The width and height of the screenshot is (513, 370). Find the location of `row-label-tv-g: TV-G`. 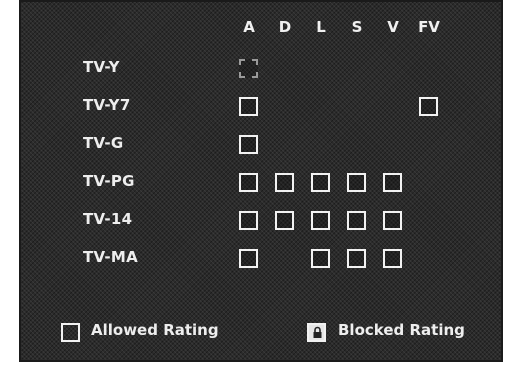

row-label-tv-g: TV-G is located at coordinates (103, 143).